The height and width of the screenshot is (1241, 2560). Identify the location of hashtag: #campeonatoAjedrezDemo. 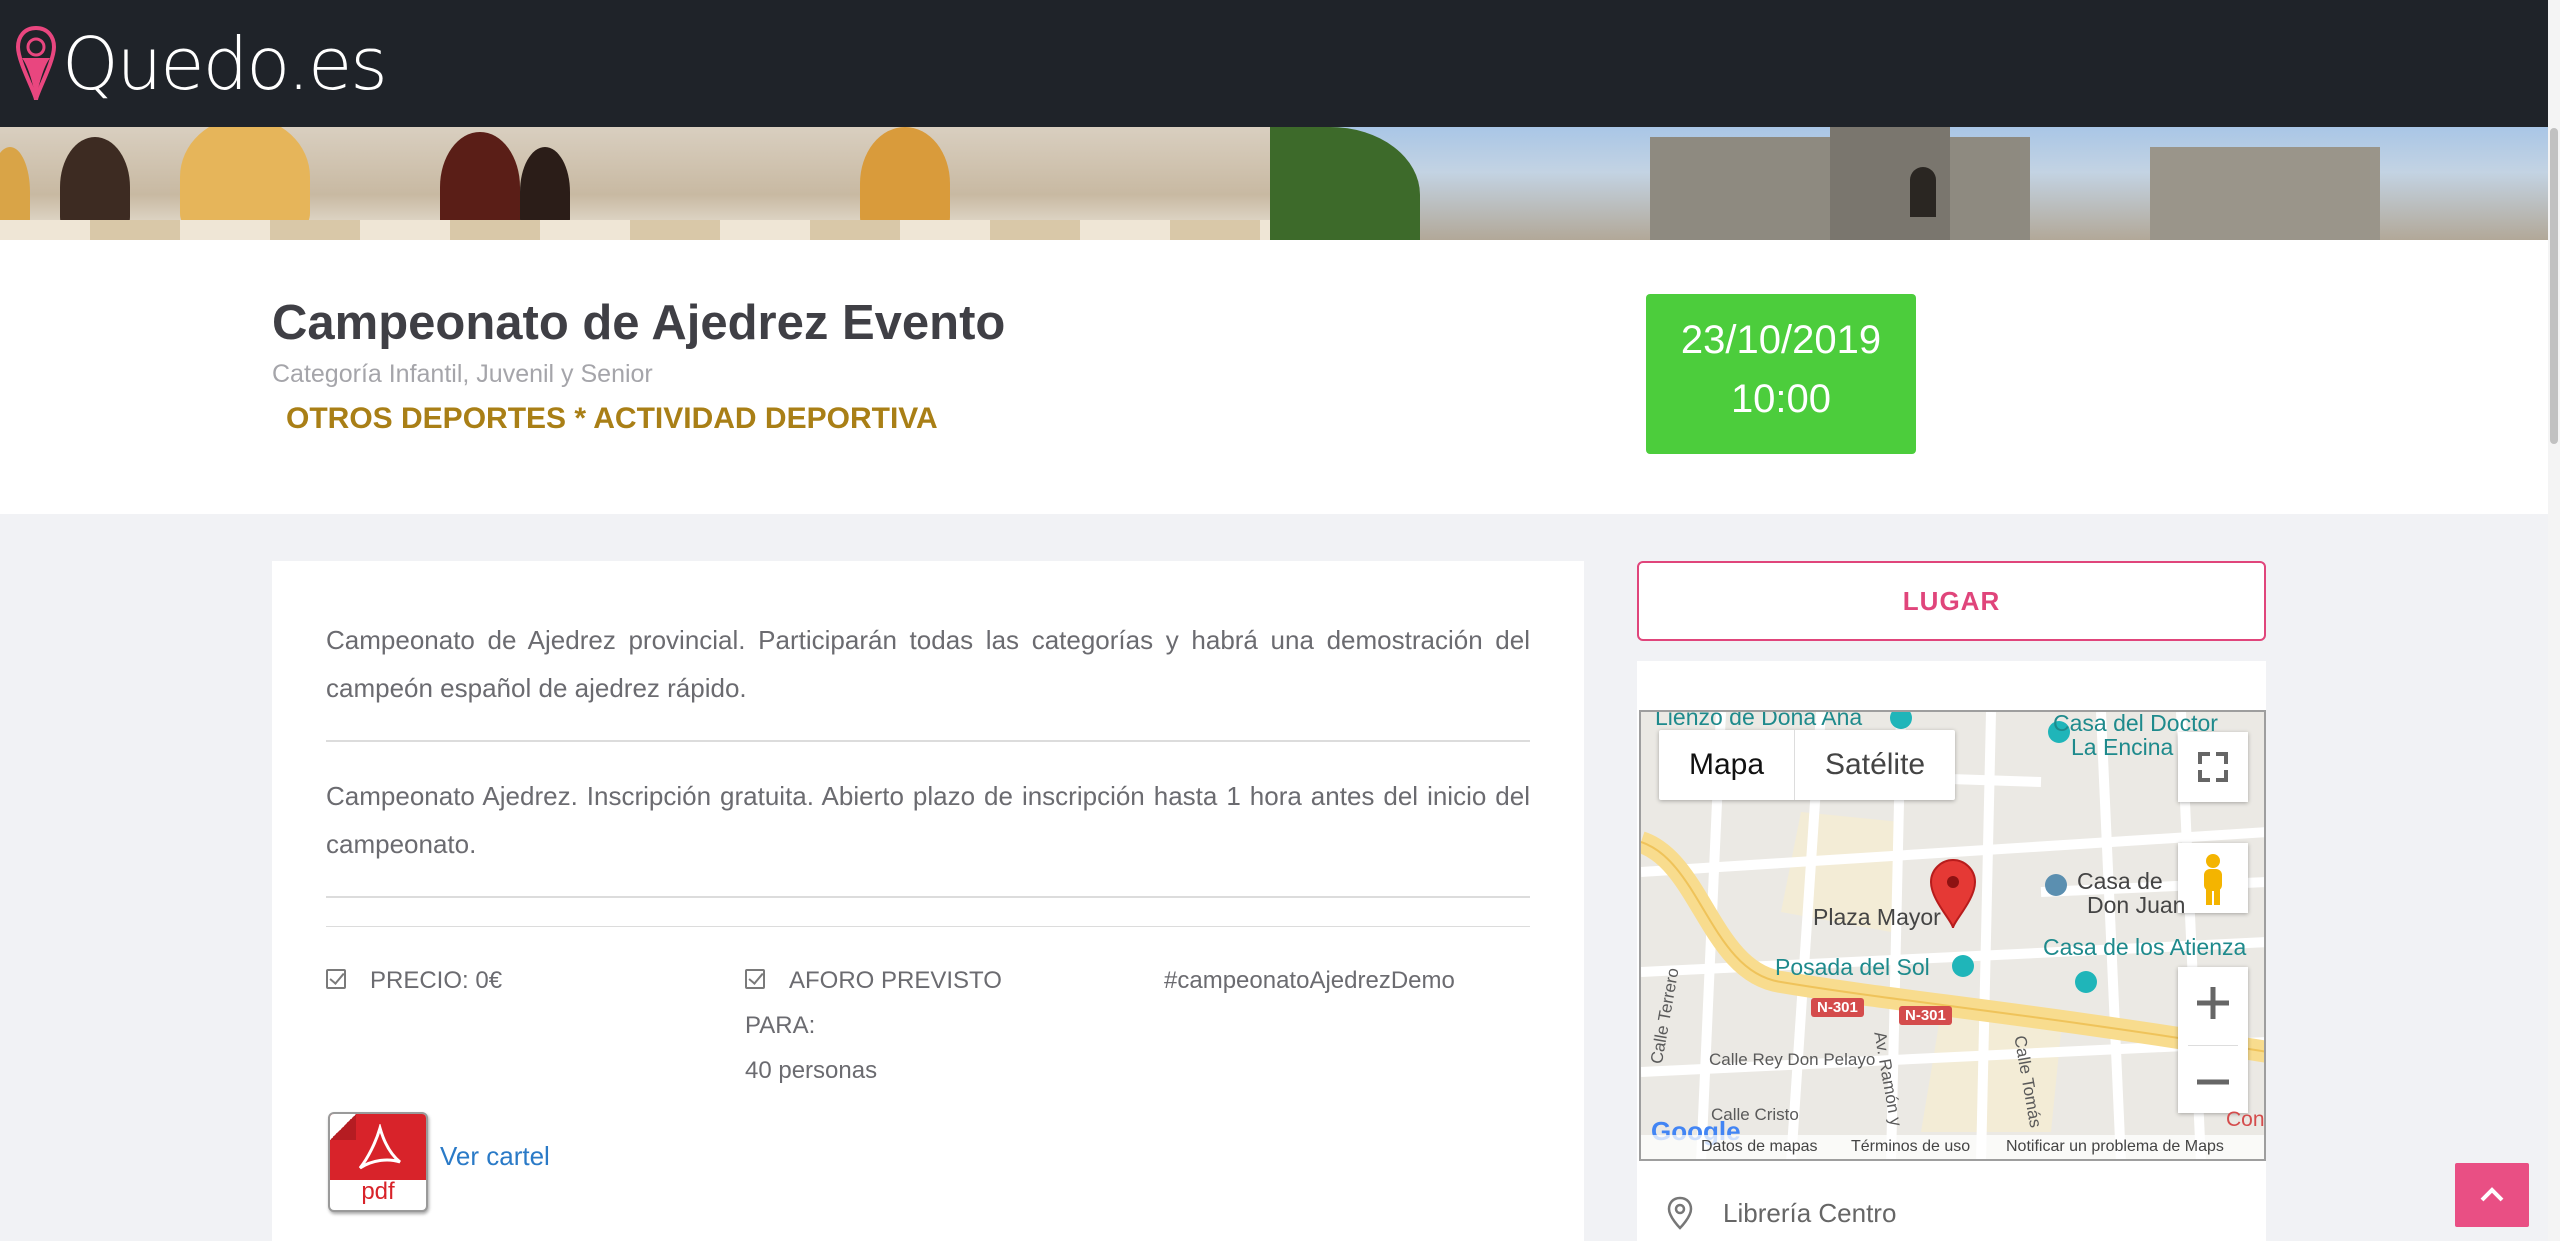
(1309, 980).